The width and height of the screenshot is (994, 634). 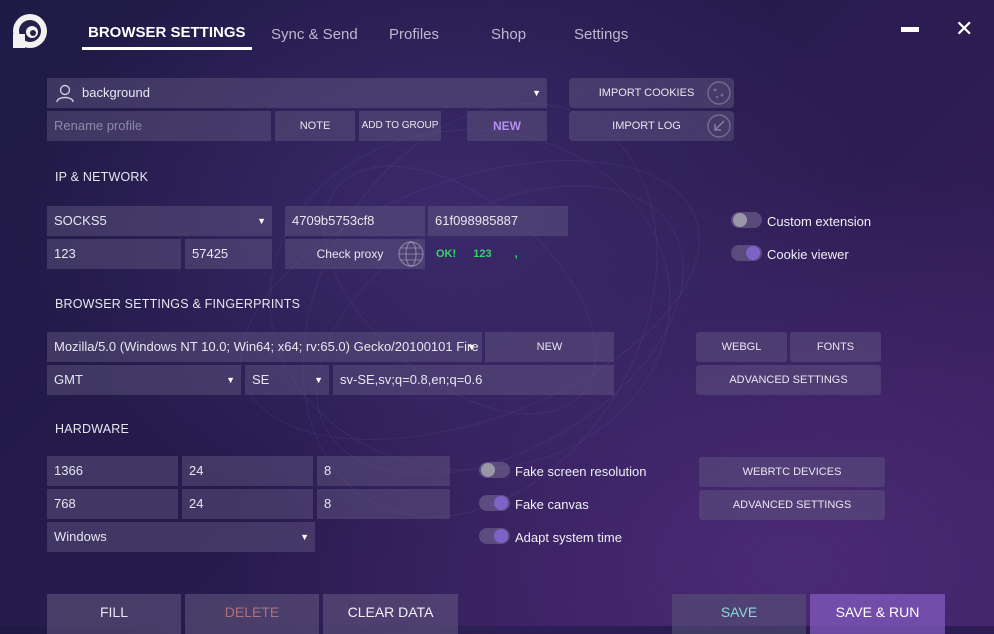 What do you see at coordinates (581, 471) in the screenshot?
I see `fake-screen-label: Fake screen resolution` at bounding box center [581, 471].